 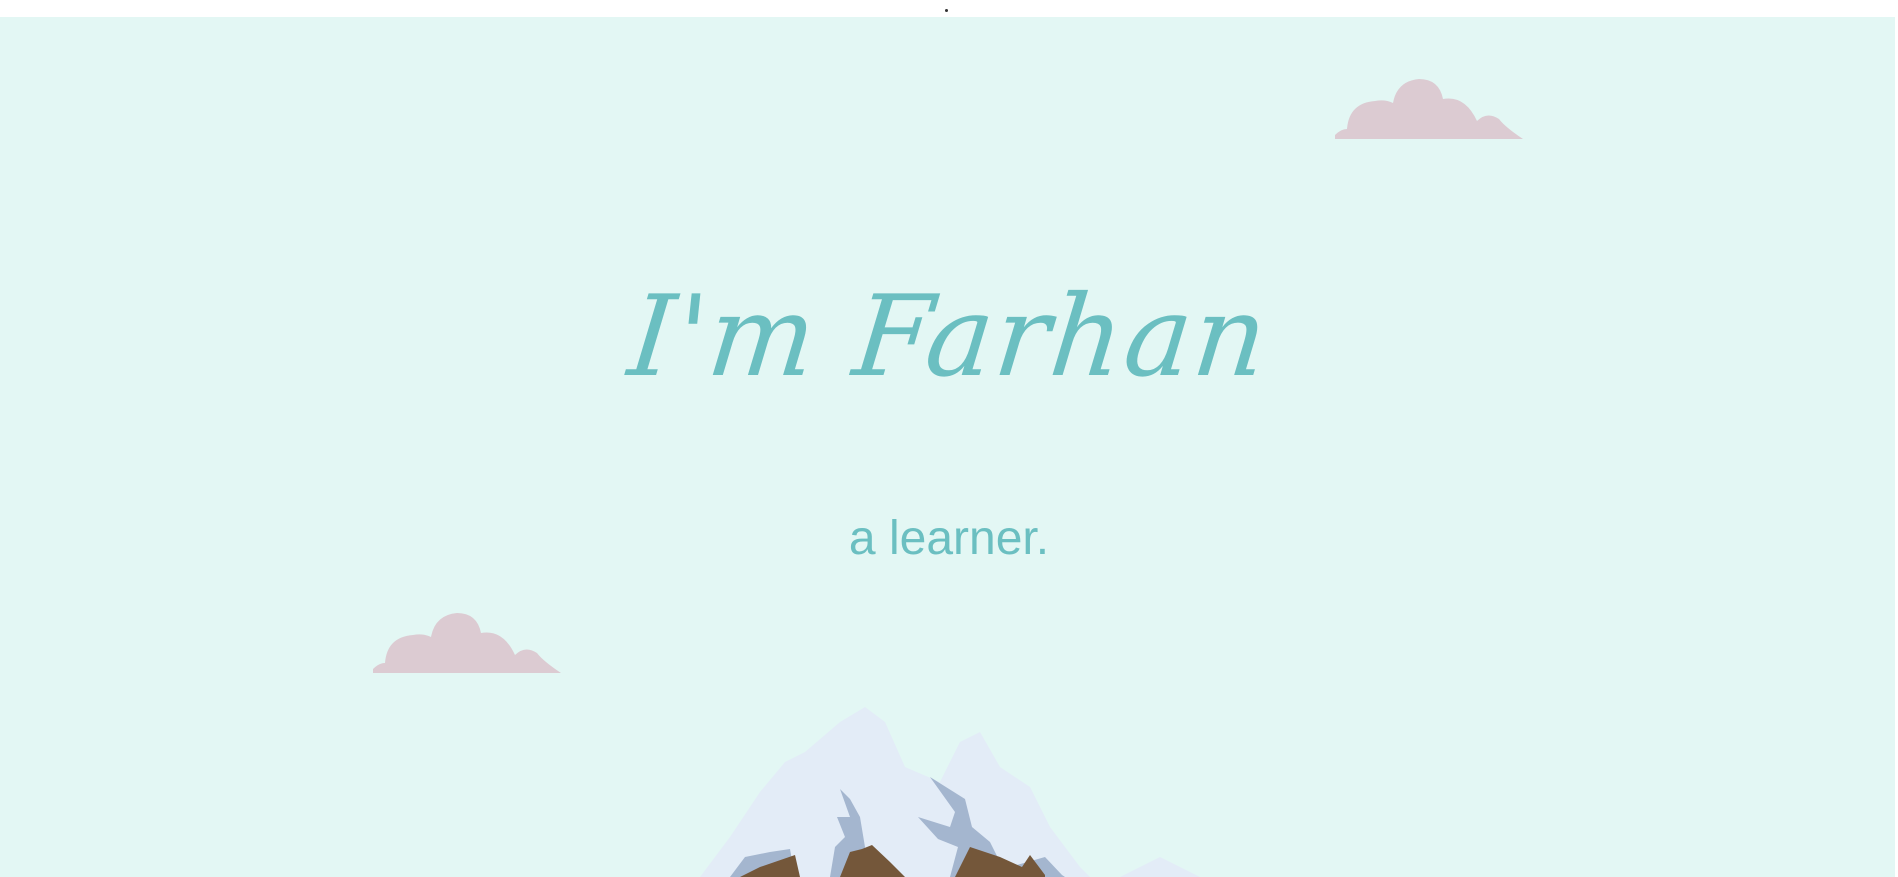 I want to click on mountain-illustration, so click(x=950, y=792).